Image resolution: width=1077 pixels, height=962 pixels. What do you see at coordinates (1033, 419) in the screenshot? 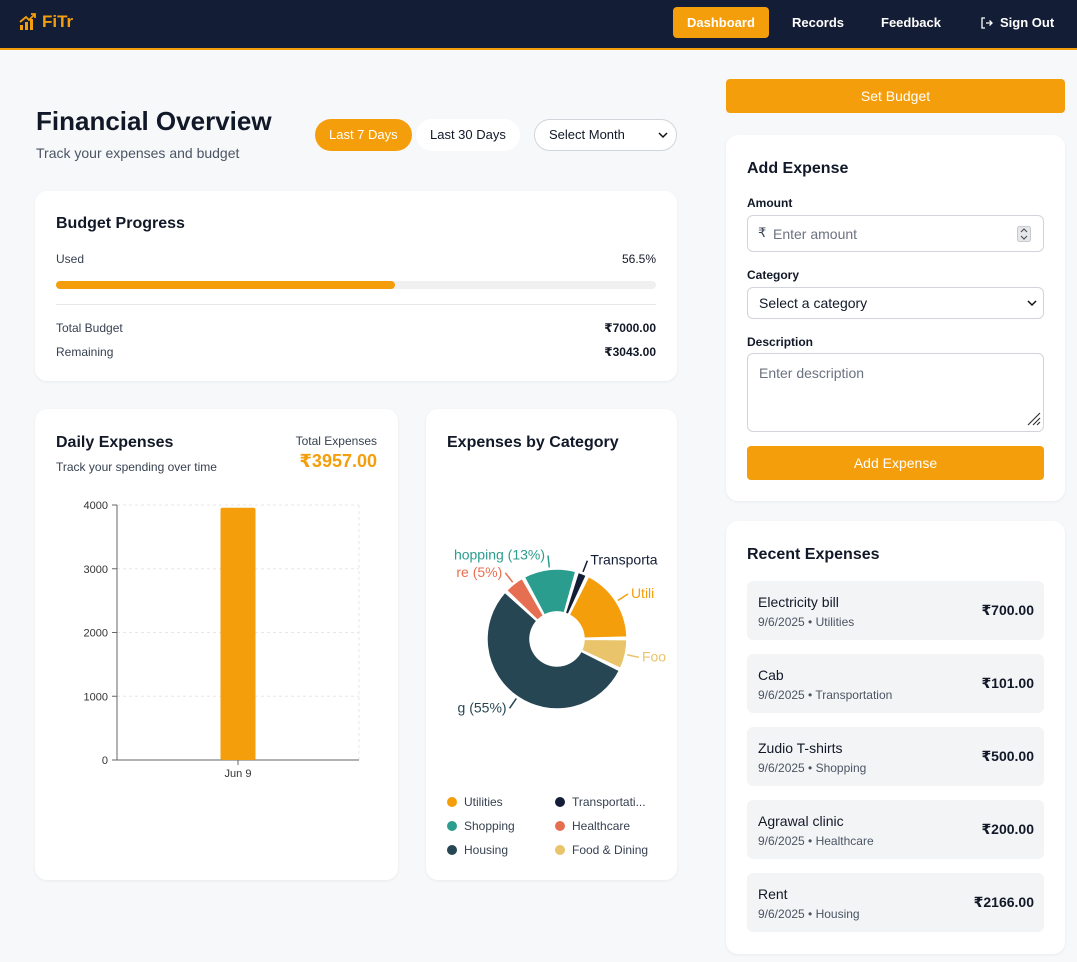
I see `resize-handle-icon` at bounding box center [1033, 419].